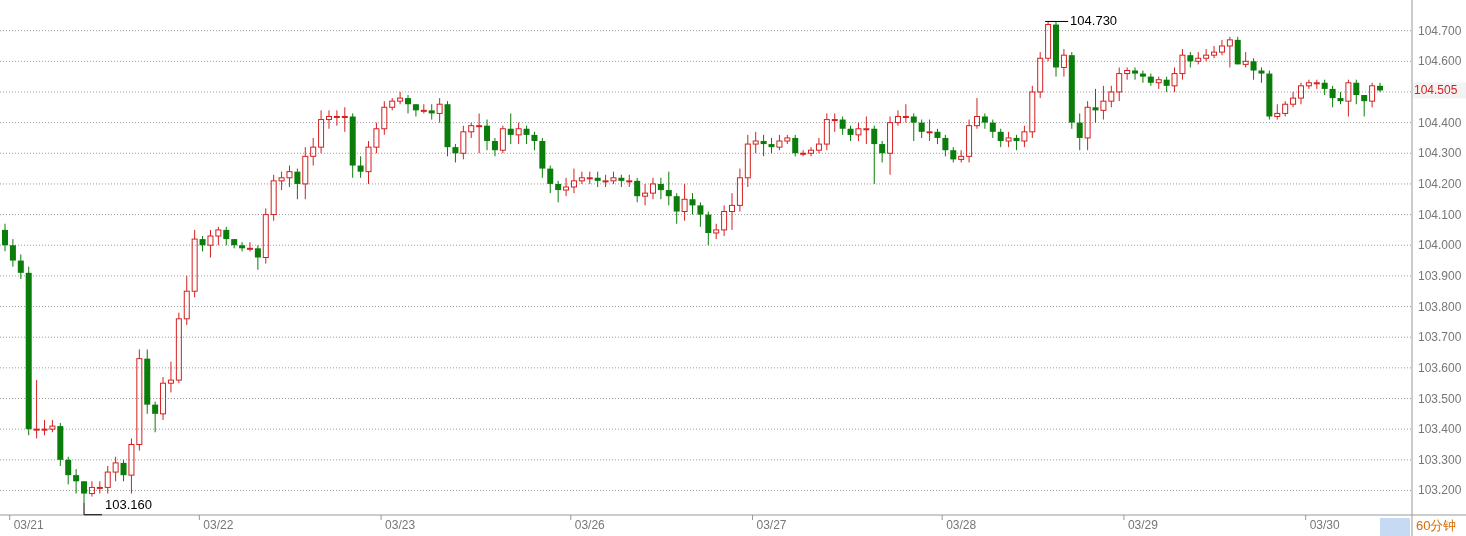 The width and height of the screenshot is (1466, 536). What do you see at coordinates (1440, 183) in the screenshot?
I see `y-axis-label: 104.200` at bounding box center [1440, 183].